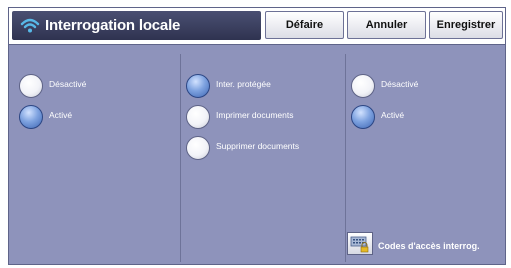 Image resolution: width=511 pixels, height=268 pixels. I want to click on keypad-lock-icon, so click(359, 244).